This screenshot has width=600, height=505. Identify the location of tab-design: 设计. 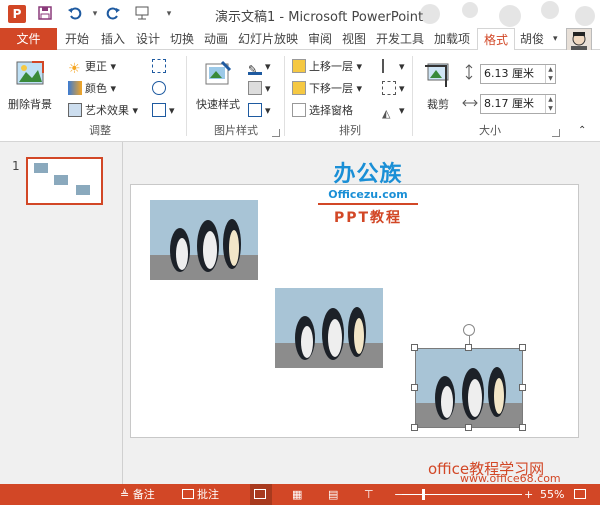
(148, 39).